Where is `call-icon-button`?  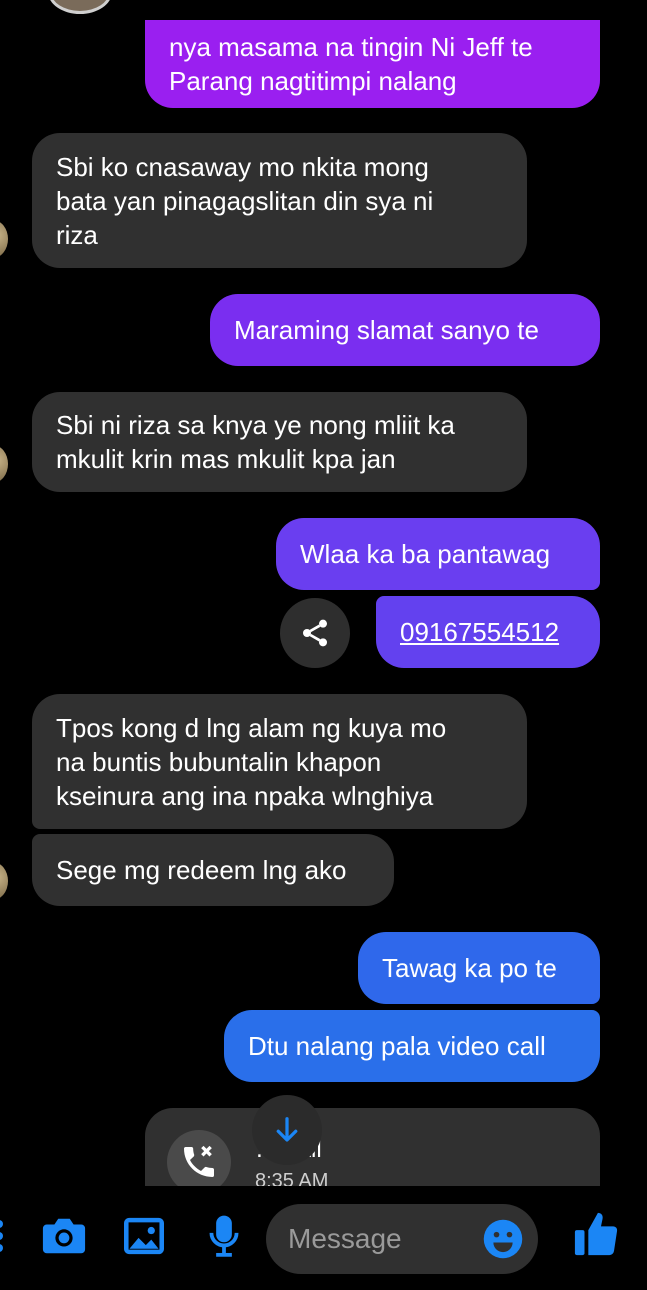 call-icon-button is located at coordinates (199, 1162).